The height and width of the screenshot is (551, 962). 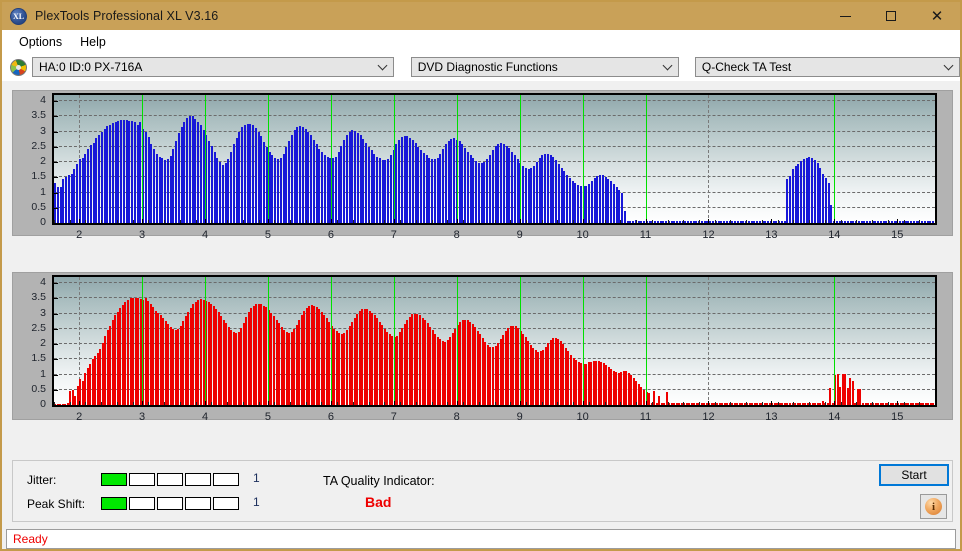 I want to click on gridline-horizontal, so click(x=494, y=116).